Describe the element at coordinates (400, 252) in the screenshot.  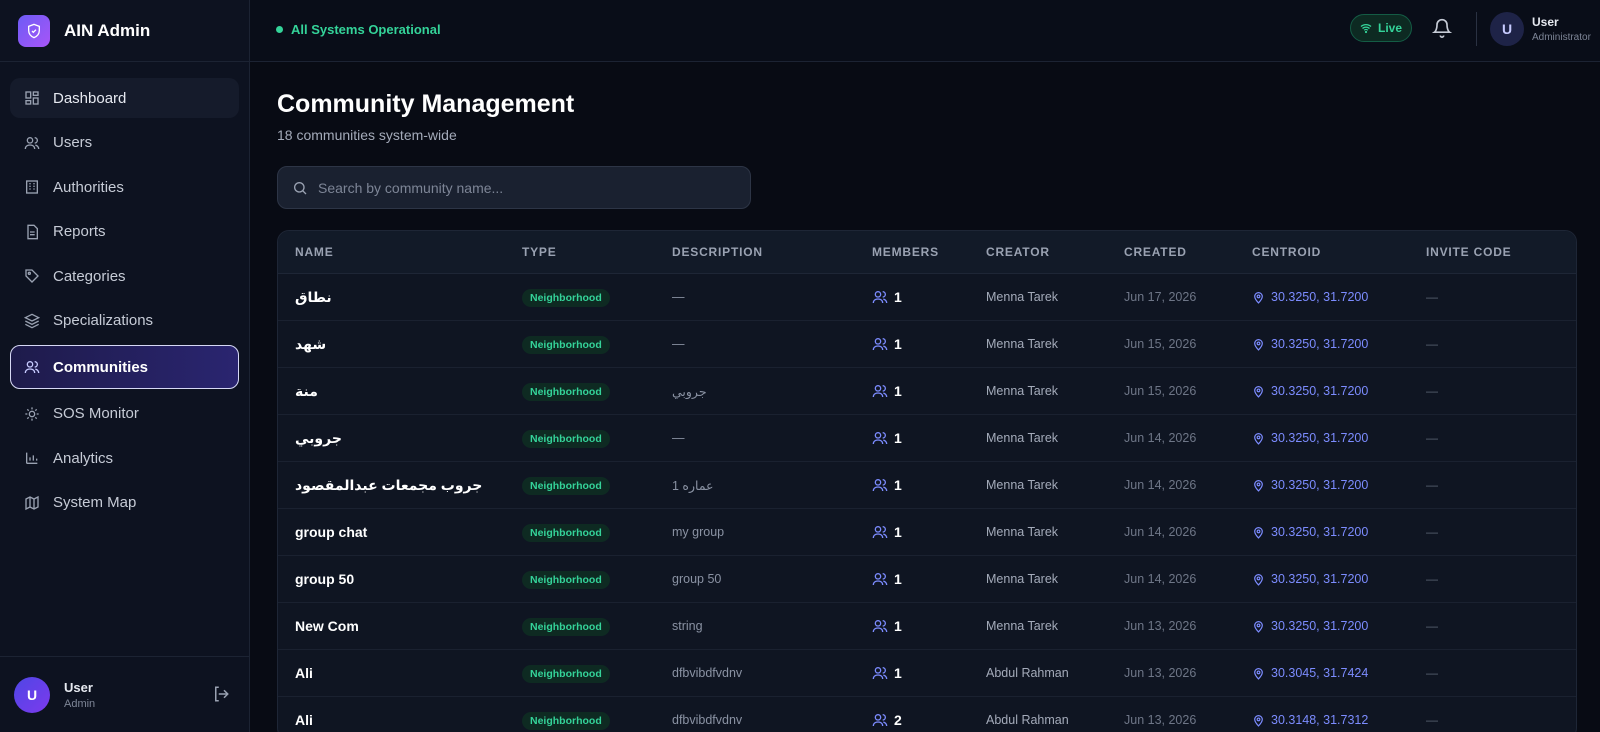
I see `column-header-name: NAME` at that location.